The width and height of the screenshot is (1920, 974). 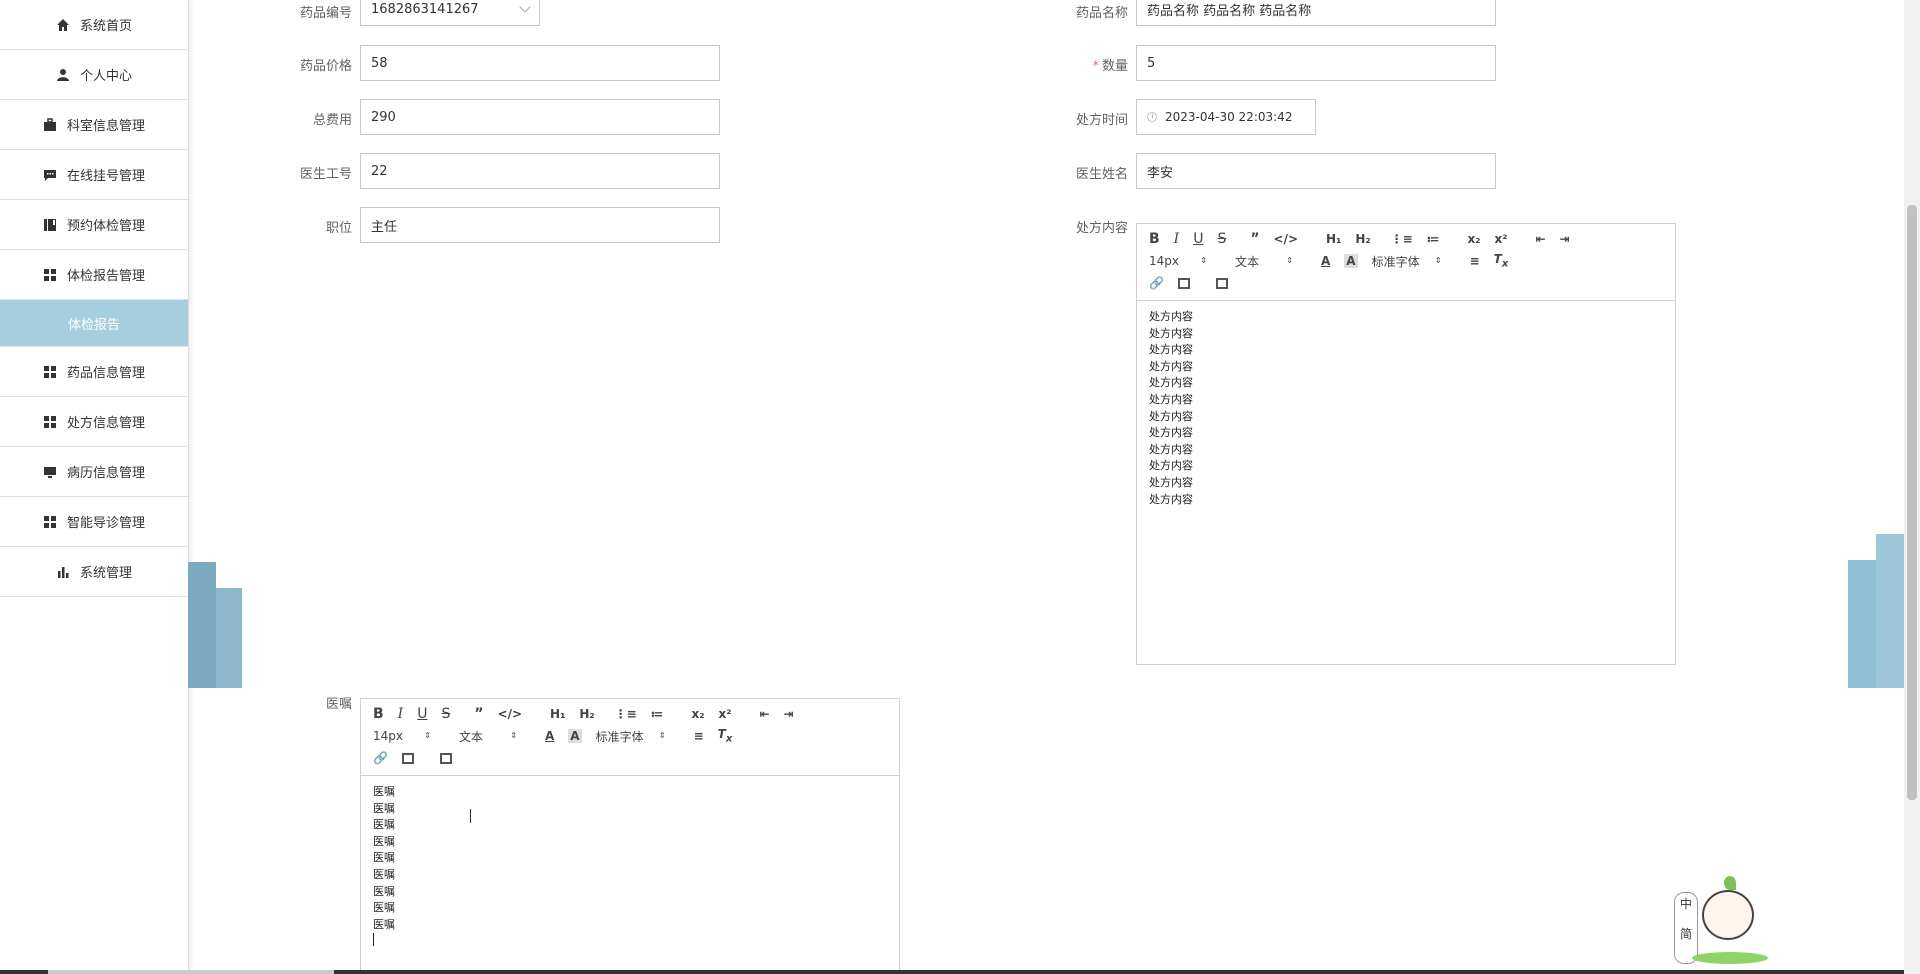 What do you see at coordinates (338, 704) in the screenshot?
I see `advice-label: 医嘱` at bounding box center [338, 704].